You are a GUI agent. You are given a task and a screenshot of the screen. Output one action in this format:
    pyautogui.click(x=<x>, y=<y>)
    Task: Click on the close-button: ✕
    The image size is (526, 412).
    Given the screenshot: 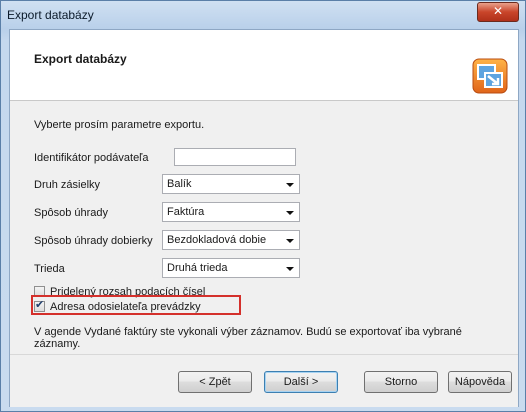 What is the action you would take?
    pyautogui.click(x=498, y=12)
    